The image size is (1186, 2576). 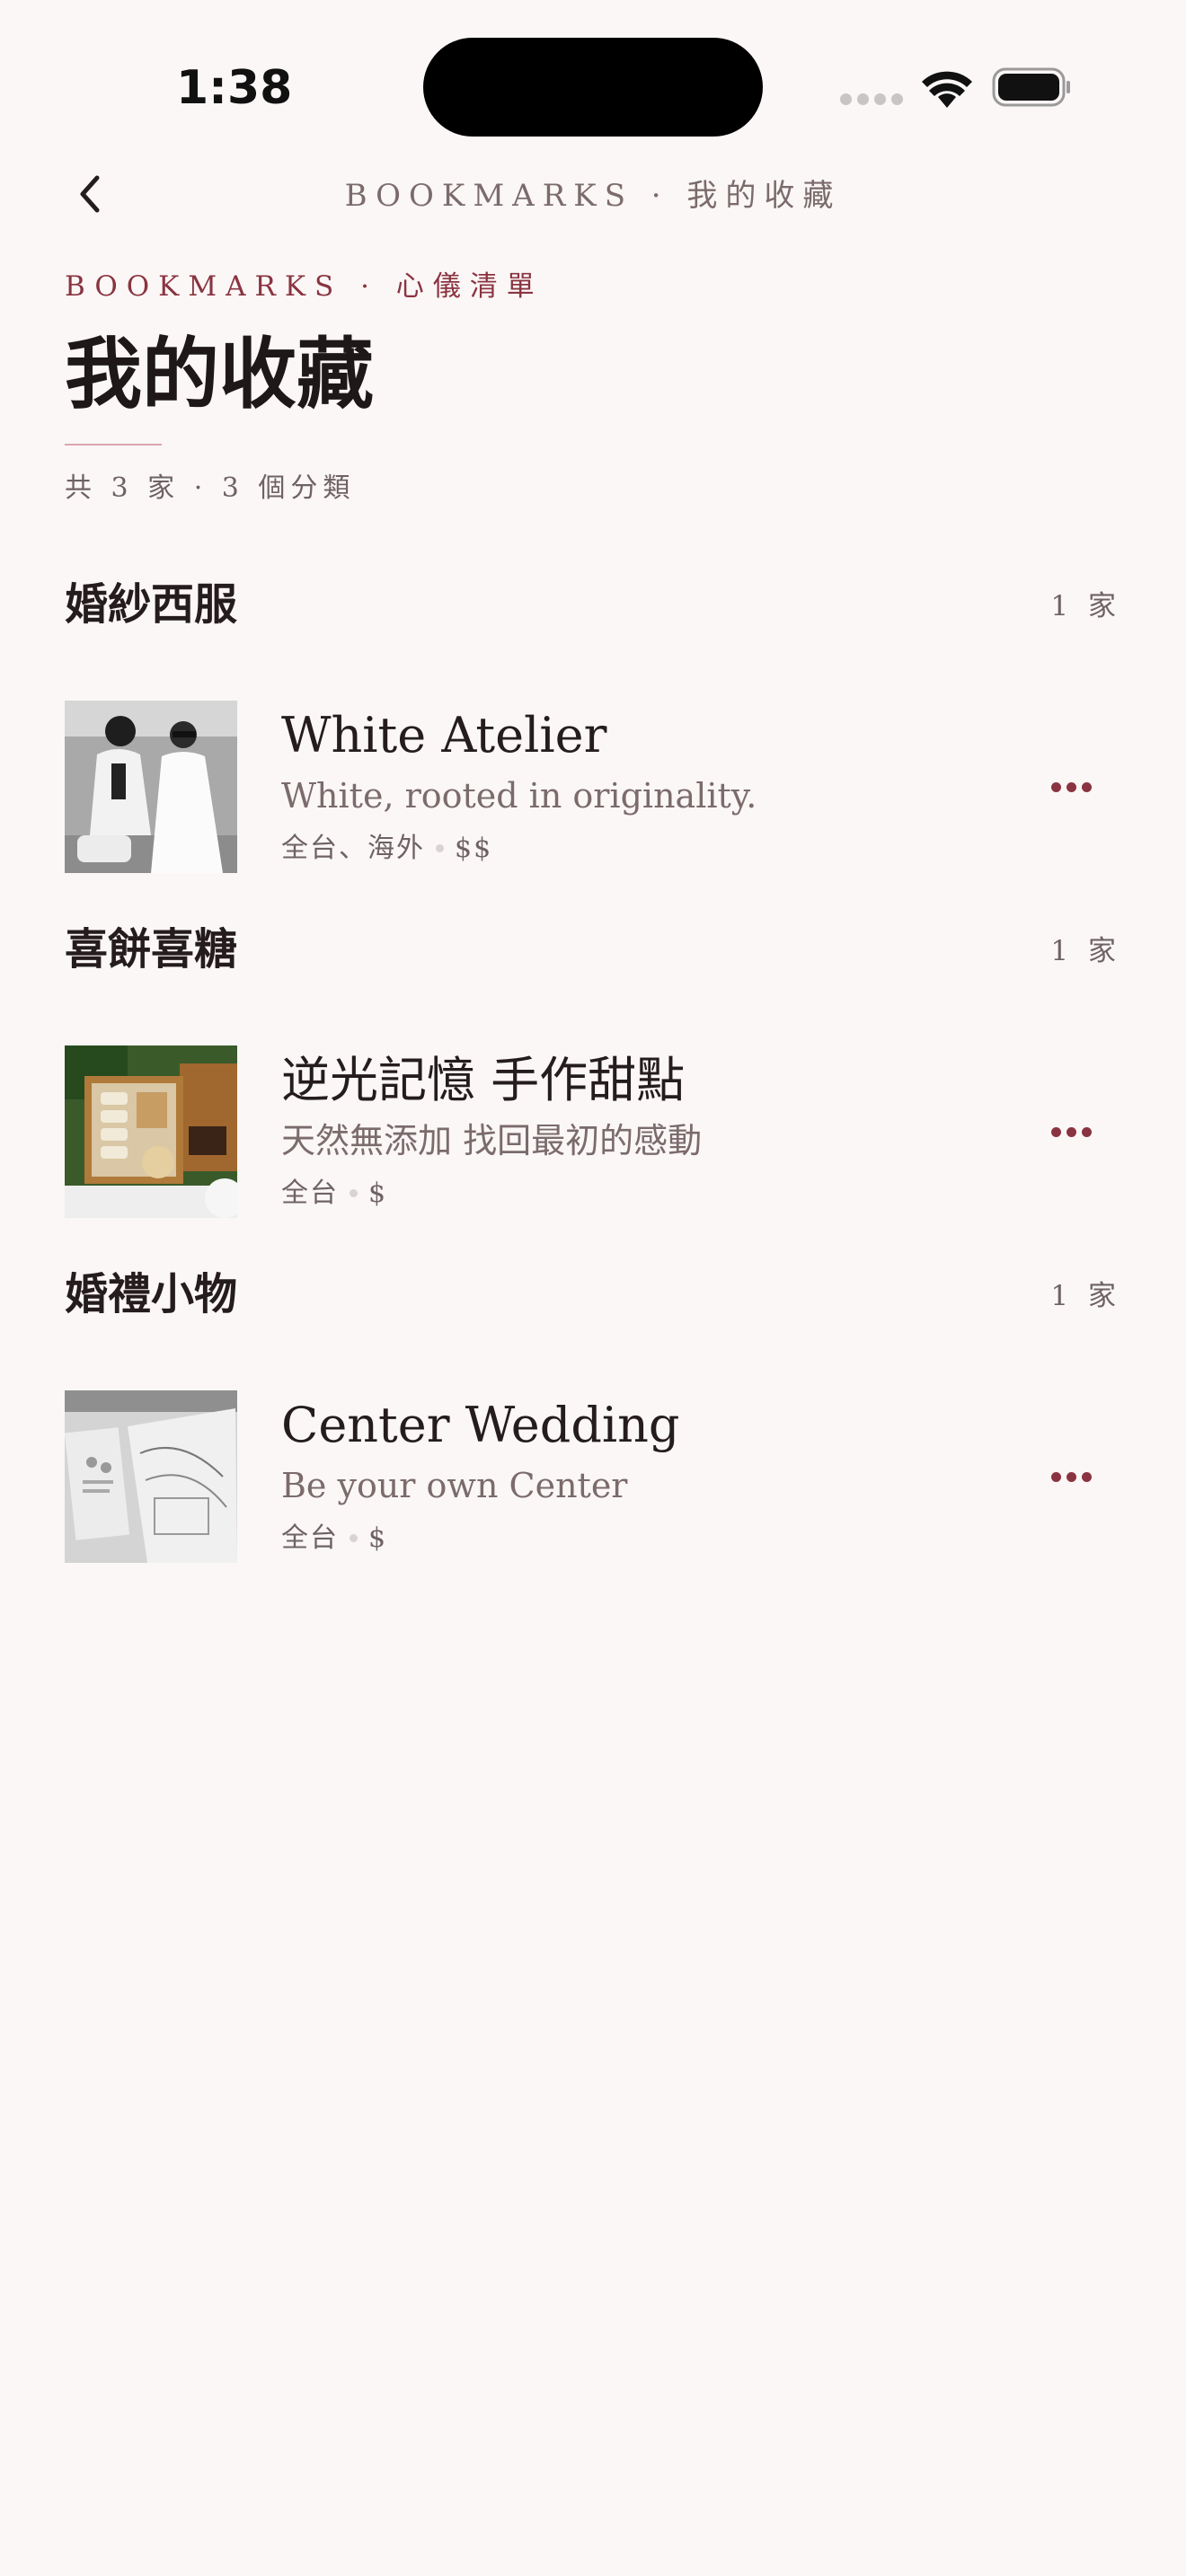 What do you see at coordinates (210, 488) in the screenshot?
I see `bookmark-summary: 共 3 家 · 3 個分類` at bounding box center [210, 488].